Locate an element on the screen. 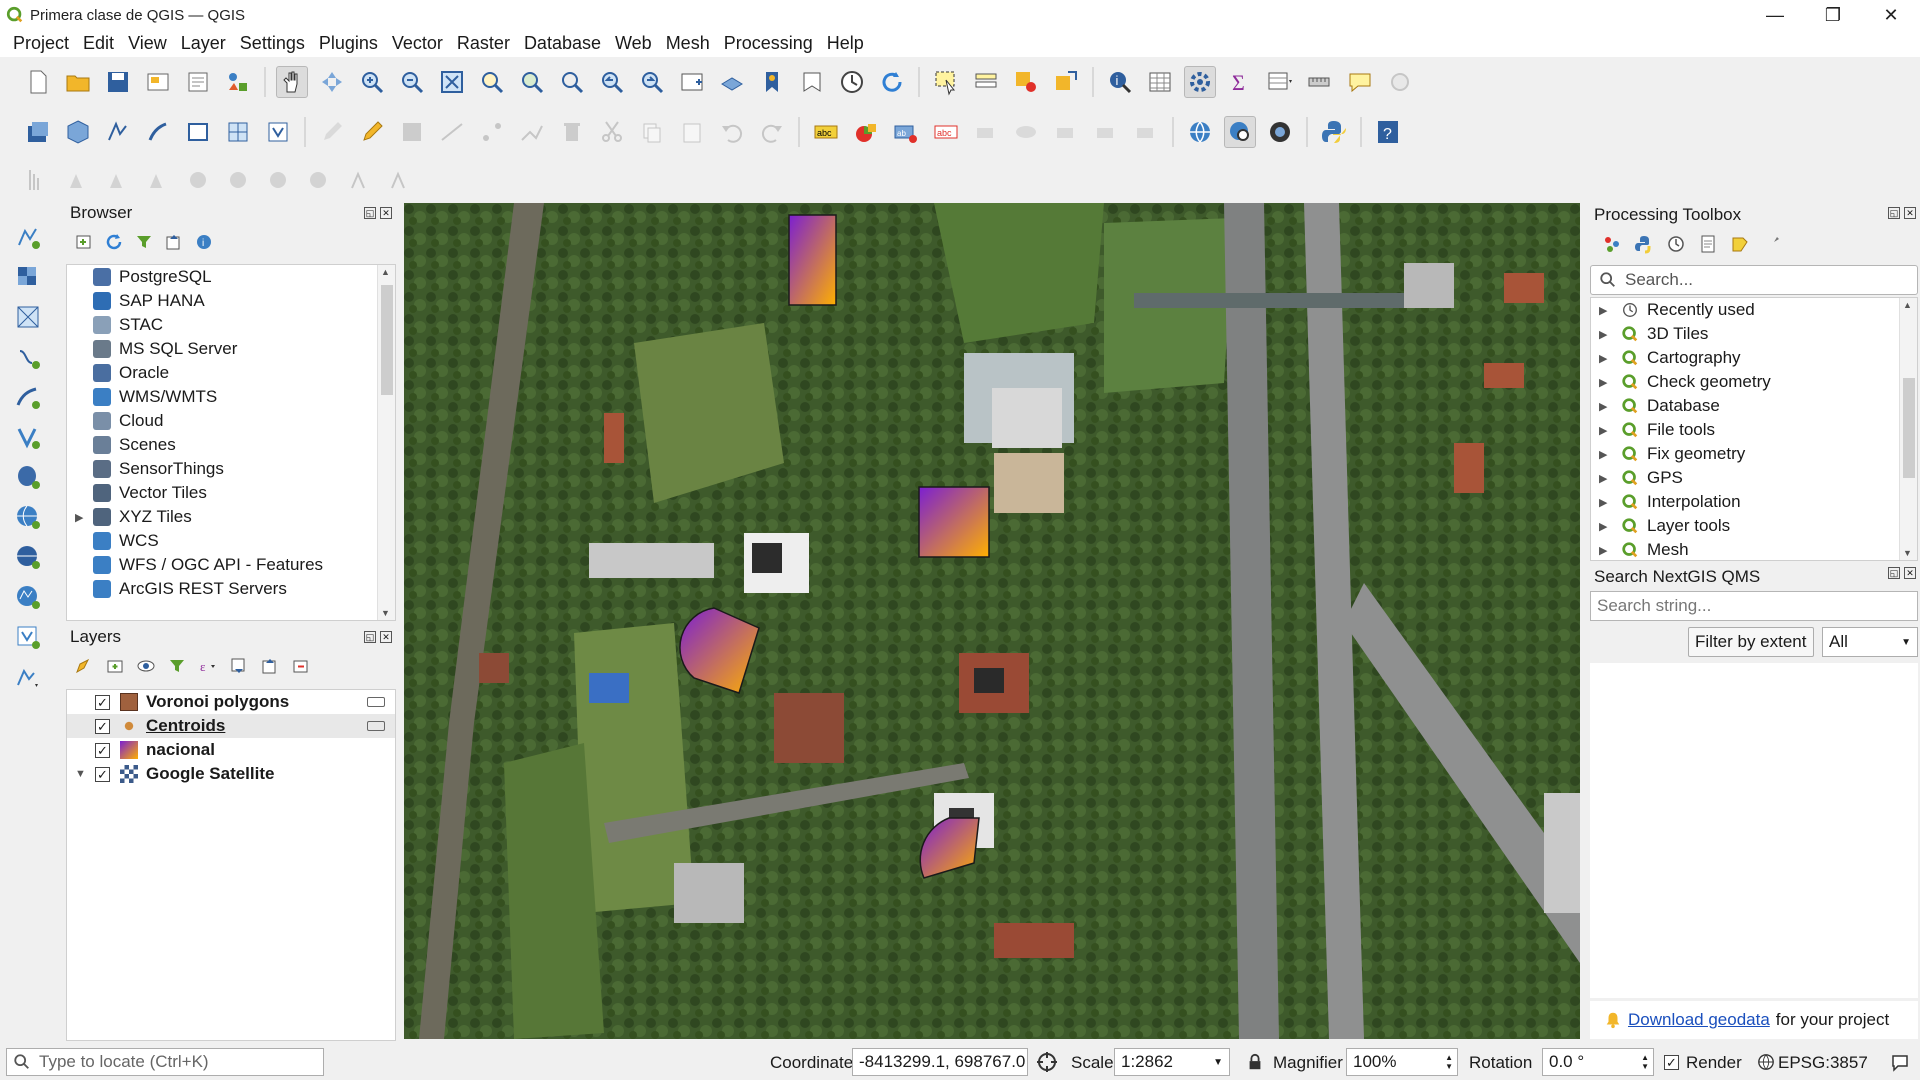 The width and height of the screenshot is (1920, 1080). add-delimited-text-icon is located at coordinates (28, 357).